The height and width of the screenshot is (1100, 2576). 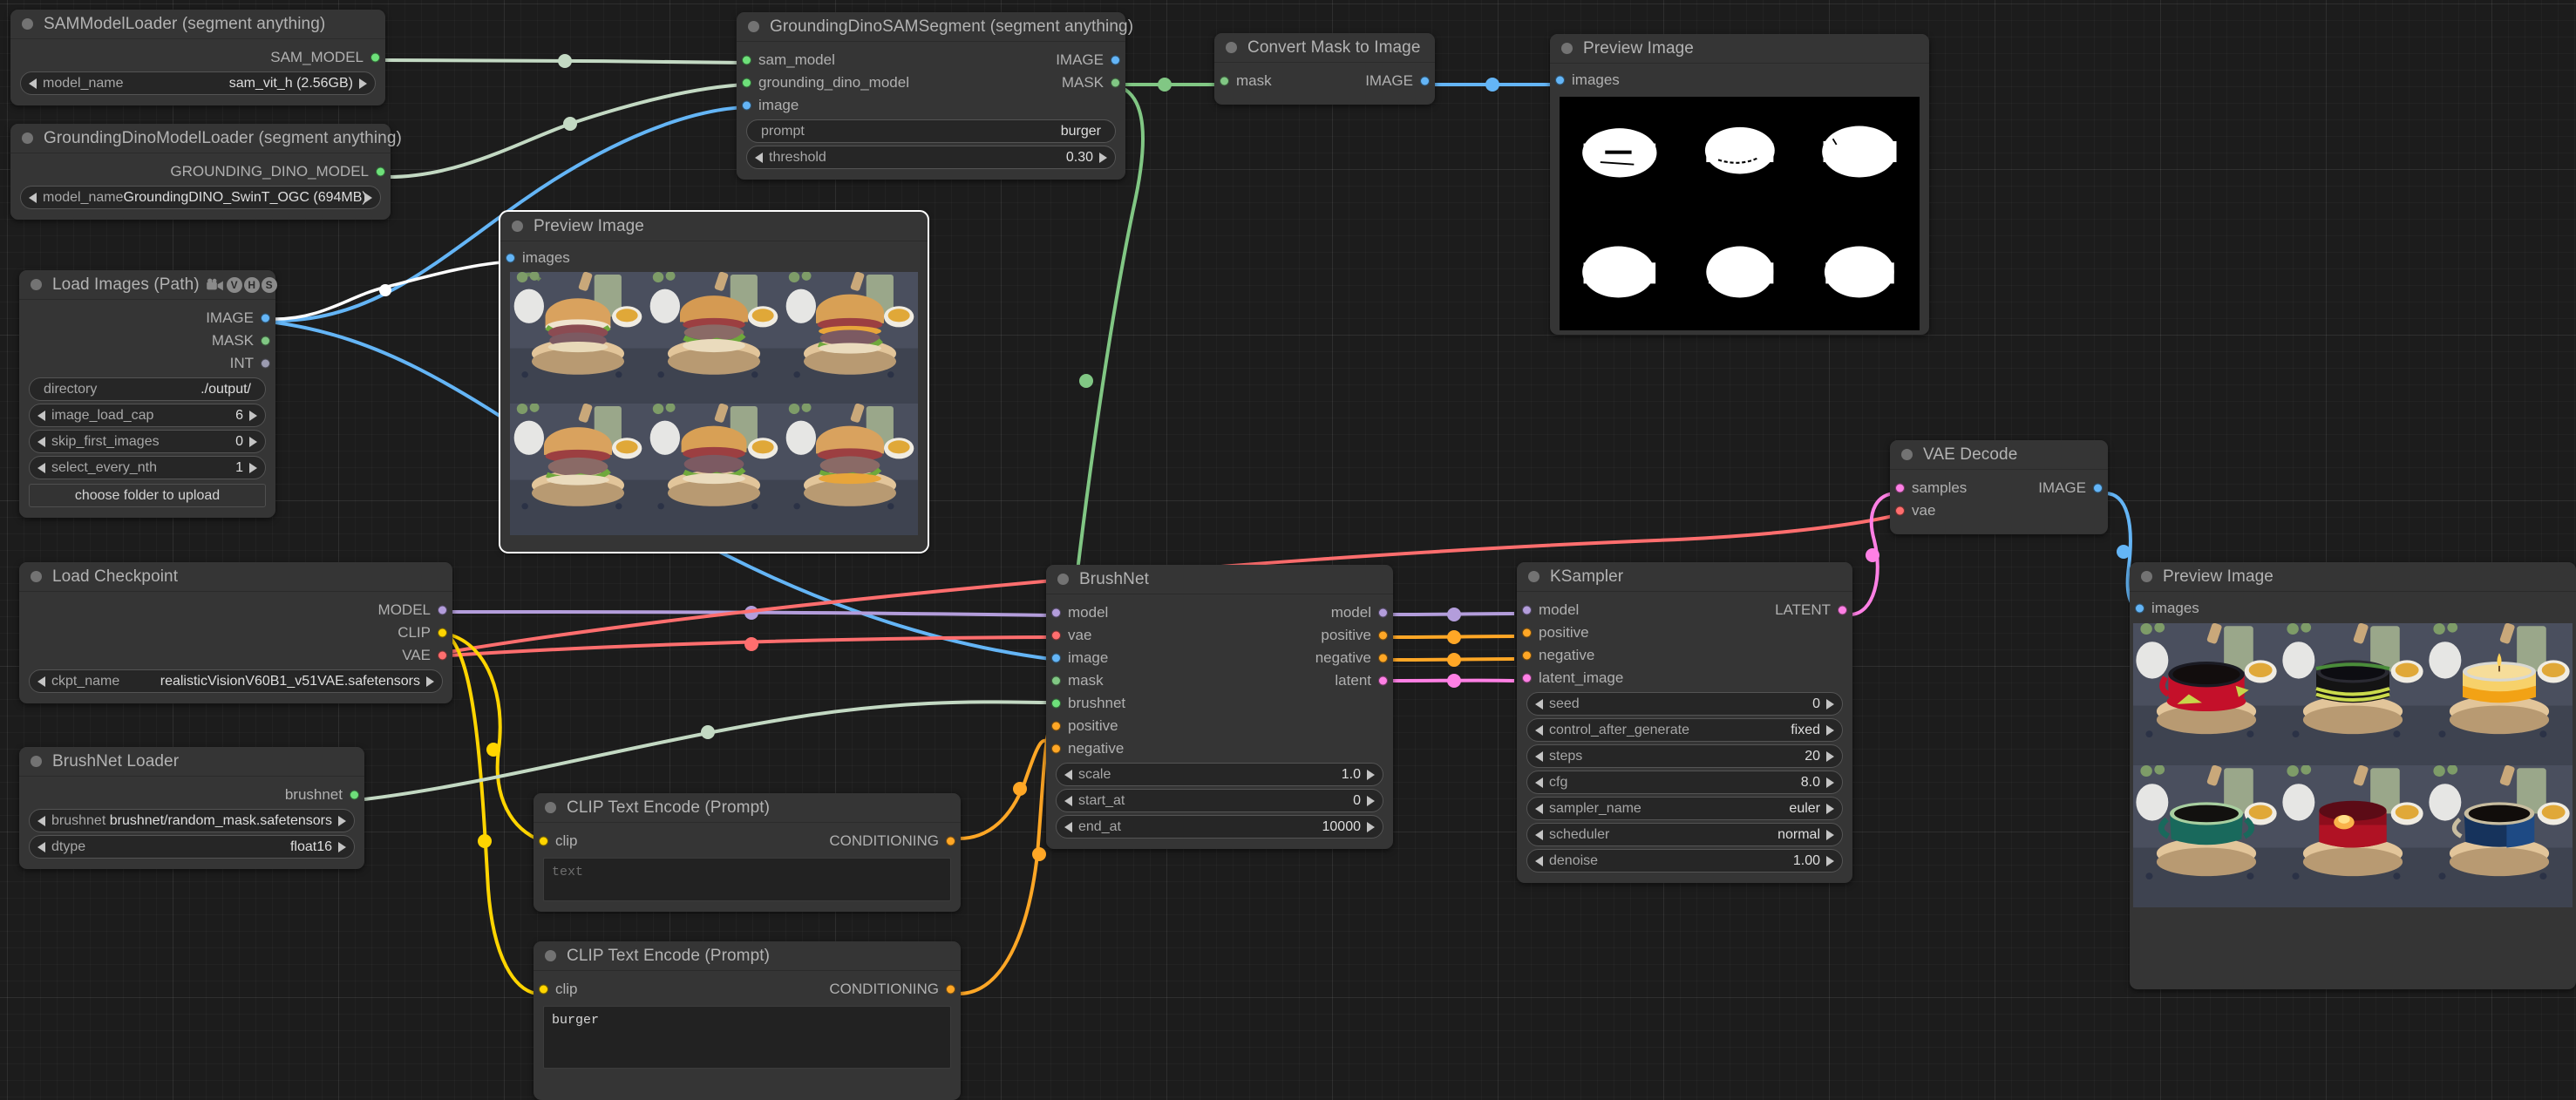 What do you see at coordinates (747, 808) in the screenshot?
I see `node-title-bar: CLIP Text Encode (Prompt)` at bounding box center [747, 808].